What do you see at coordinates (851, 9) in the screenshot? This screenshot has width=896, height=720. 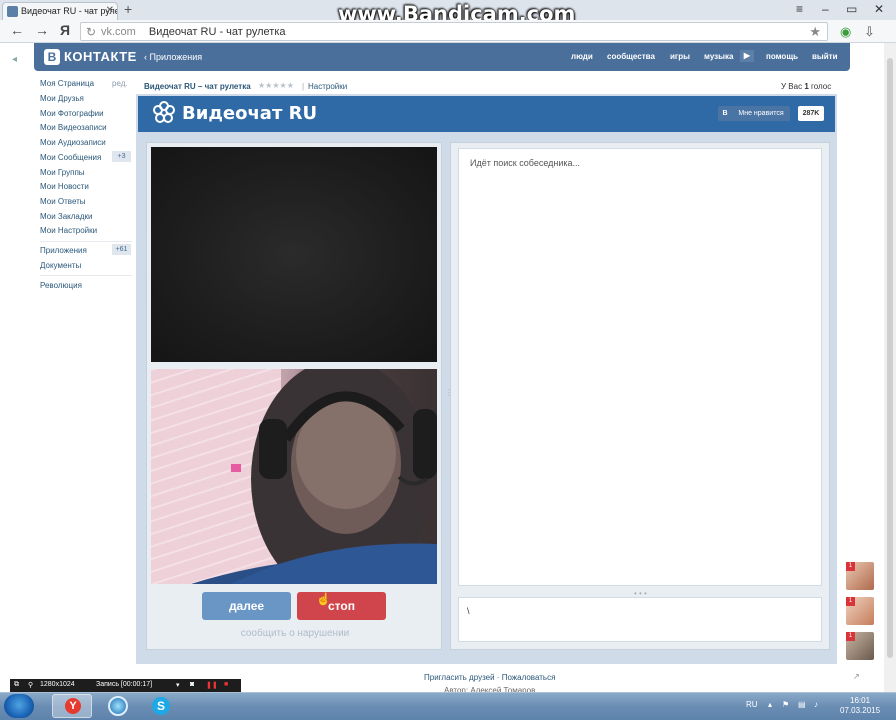 I see `maximize-icon: ▭` at bounding box center [851, 9].